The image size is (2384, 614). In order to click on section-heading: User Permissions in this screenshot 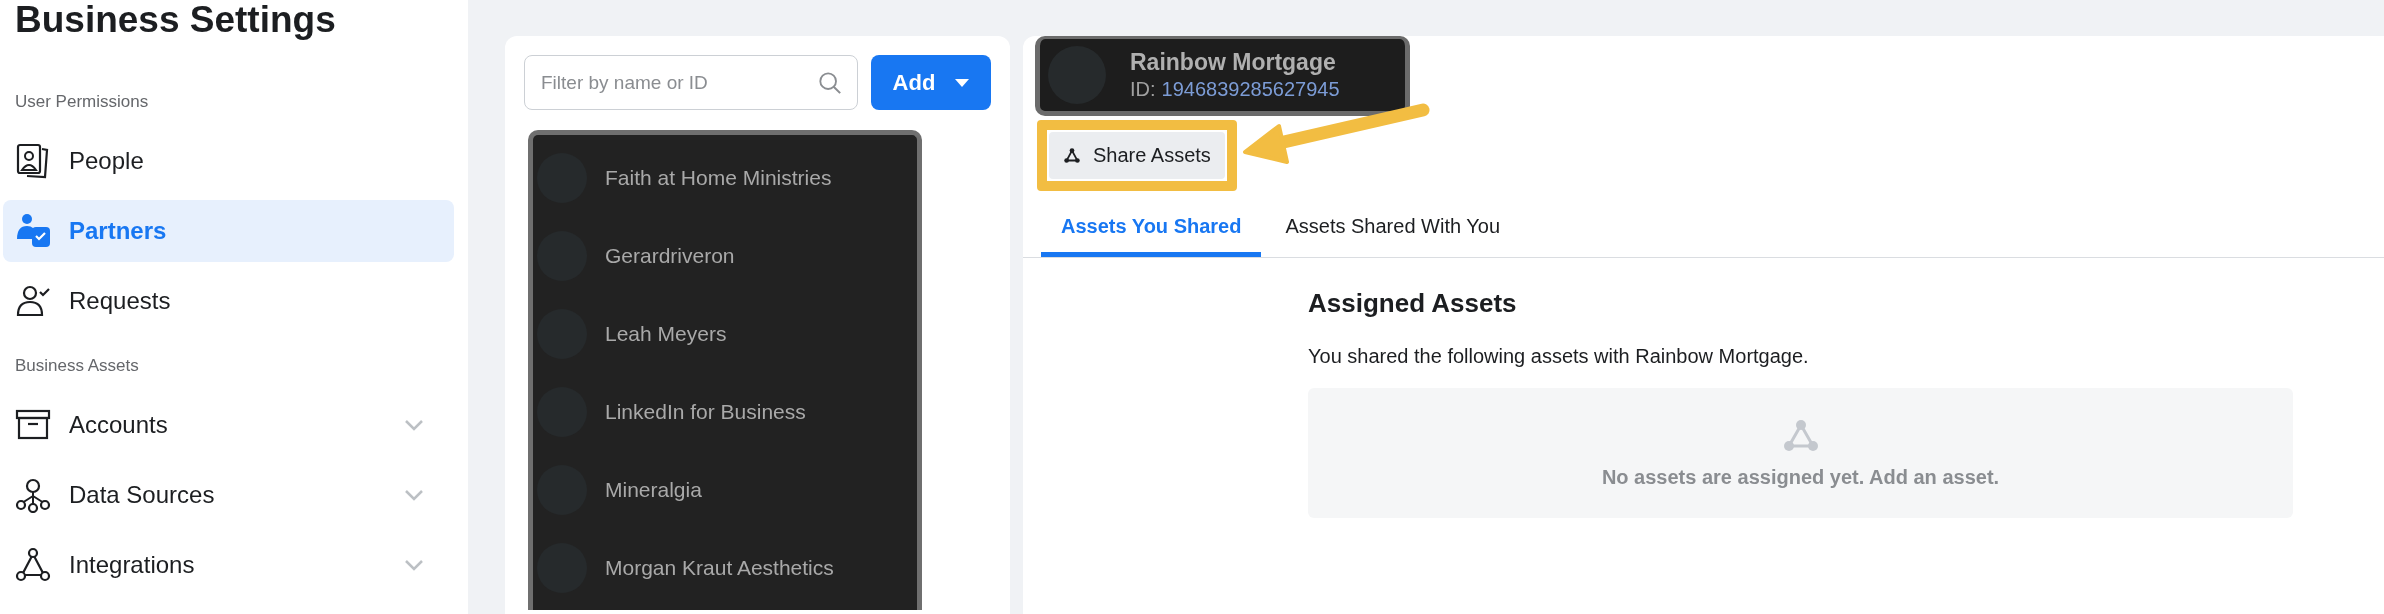, I will do `click(82, 102)`.